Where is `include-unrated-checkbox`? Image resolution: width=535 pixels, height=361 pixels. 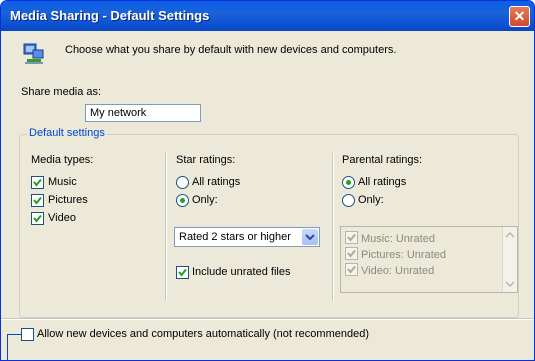 include-unrated-checkbox is located at coordinates (182, 272).